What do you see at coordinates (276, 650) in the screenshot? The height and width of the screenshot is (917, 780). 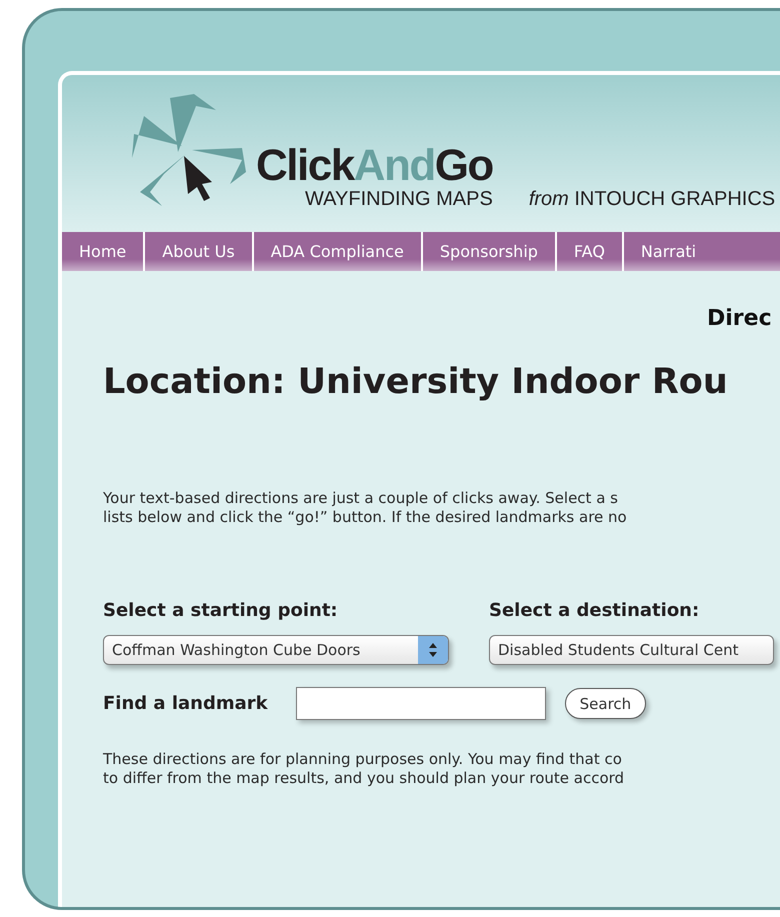 I see `start-select: Coffman Washington Cube Doors` at bounding box center [276, 650].